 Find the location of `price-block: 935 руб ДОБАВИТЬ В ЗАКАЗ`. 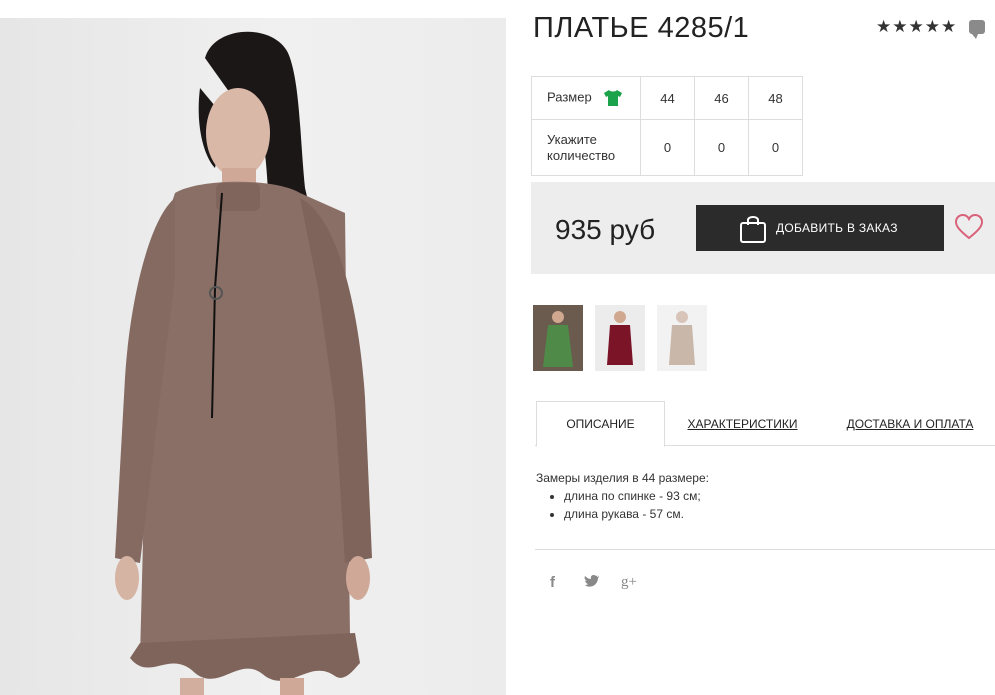

price-block: 935 руб ДОБАВИТЬ В ЗАКАЗ is located at coordinates (763, 228).